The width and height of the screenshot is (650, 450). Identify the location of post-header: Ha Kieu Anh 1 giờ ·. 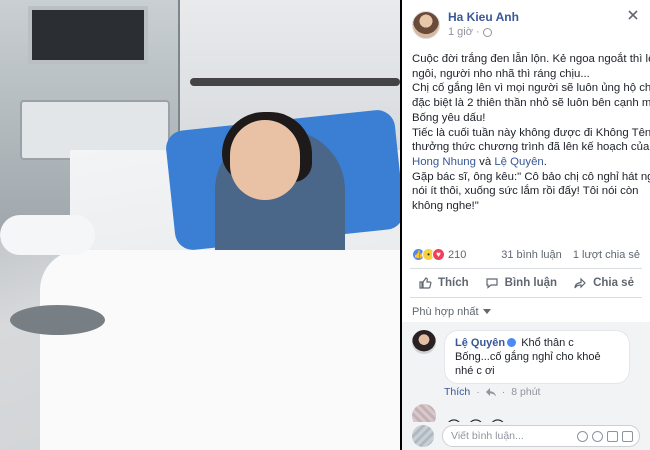
(526, 20).